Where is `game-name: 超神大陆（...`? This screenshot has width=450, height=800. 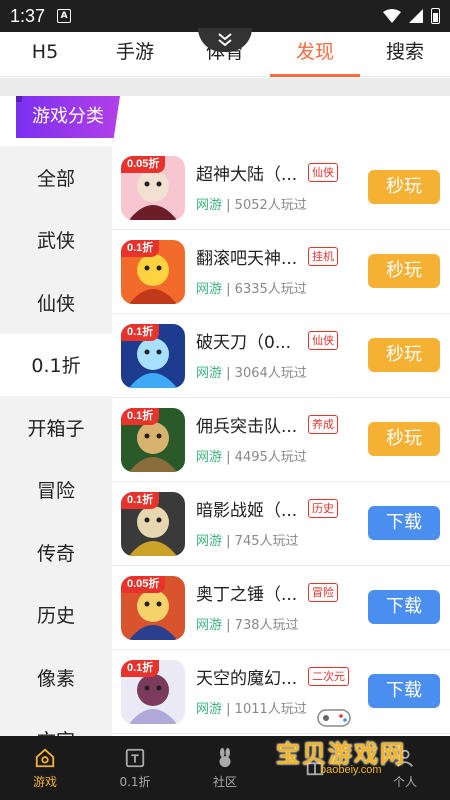
game-name: 超神大陆（... is located at coordinates (247, 175).